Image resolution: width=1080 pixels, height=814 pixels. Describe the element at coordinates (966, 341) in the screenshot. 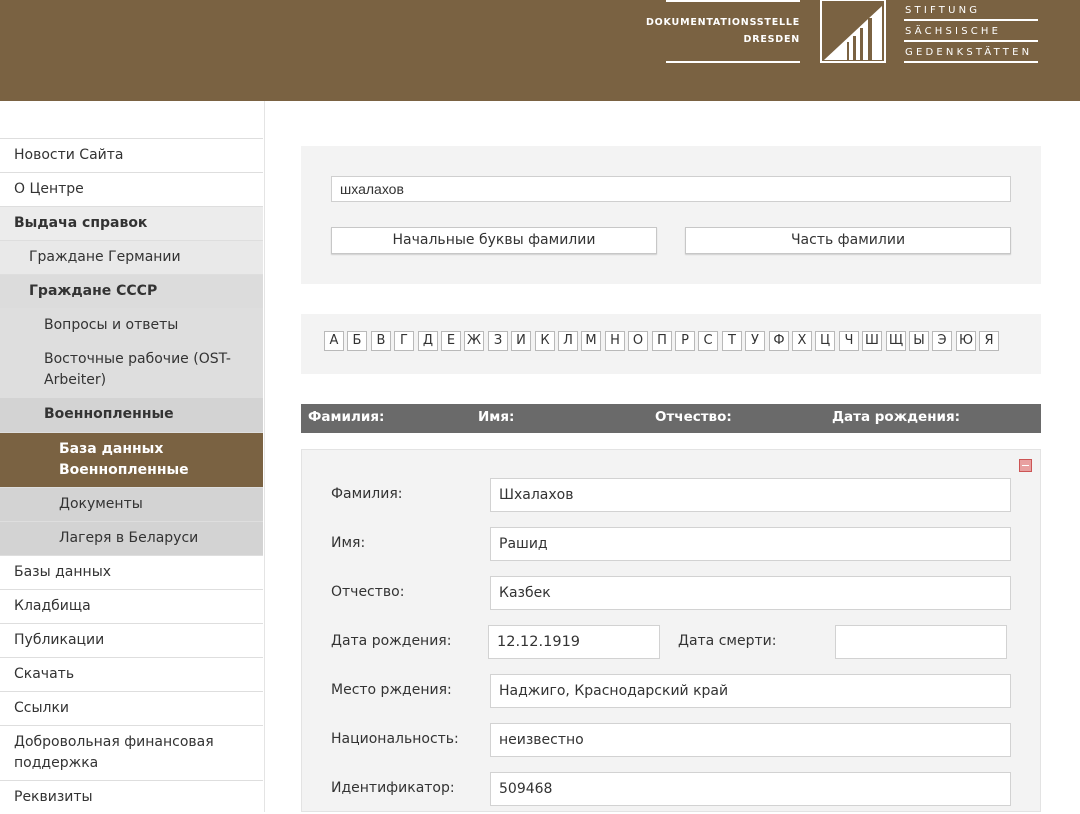

I see `alphabet-letter-button: Ю` at that location.